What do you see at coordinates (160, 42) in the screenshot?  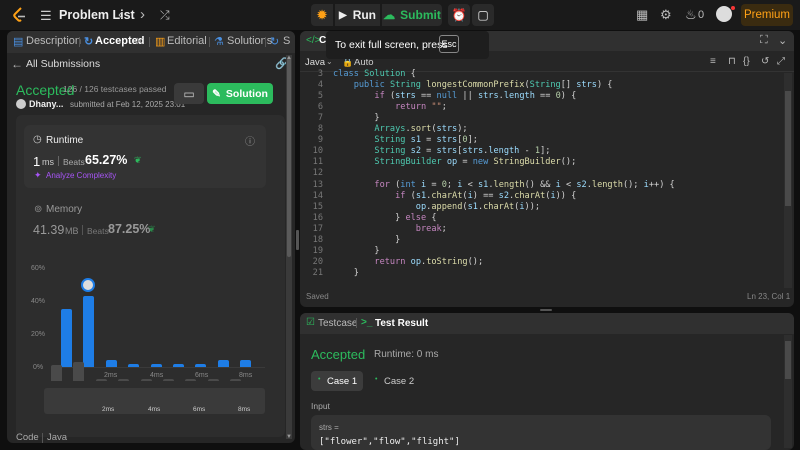 I see `editorial-icon: ▥` at bounding box center [160, 42].